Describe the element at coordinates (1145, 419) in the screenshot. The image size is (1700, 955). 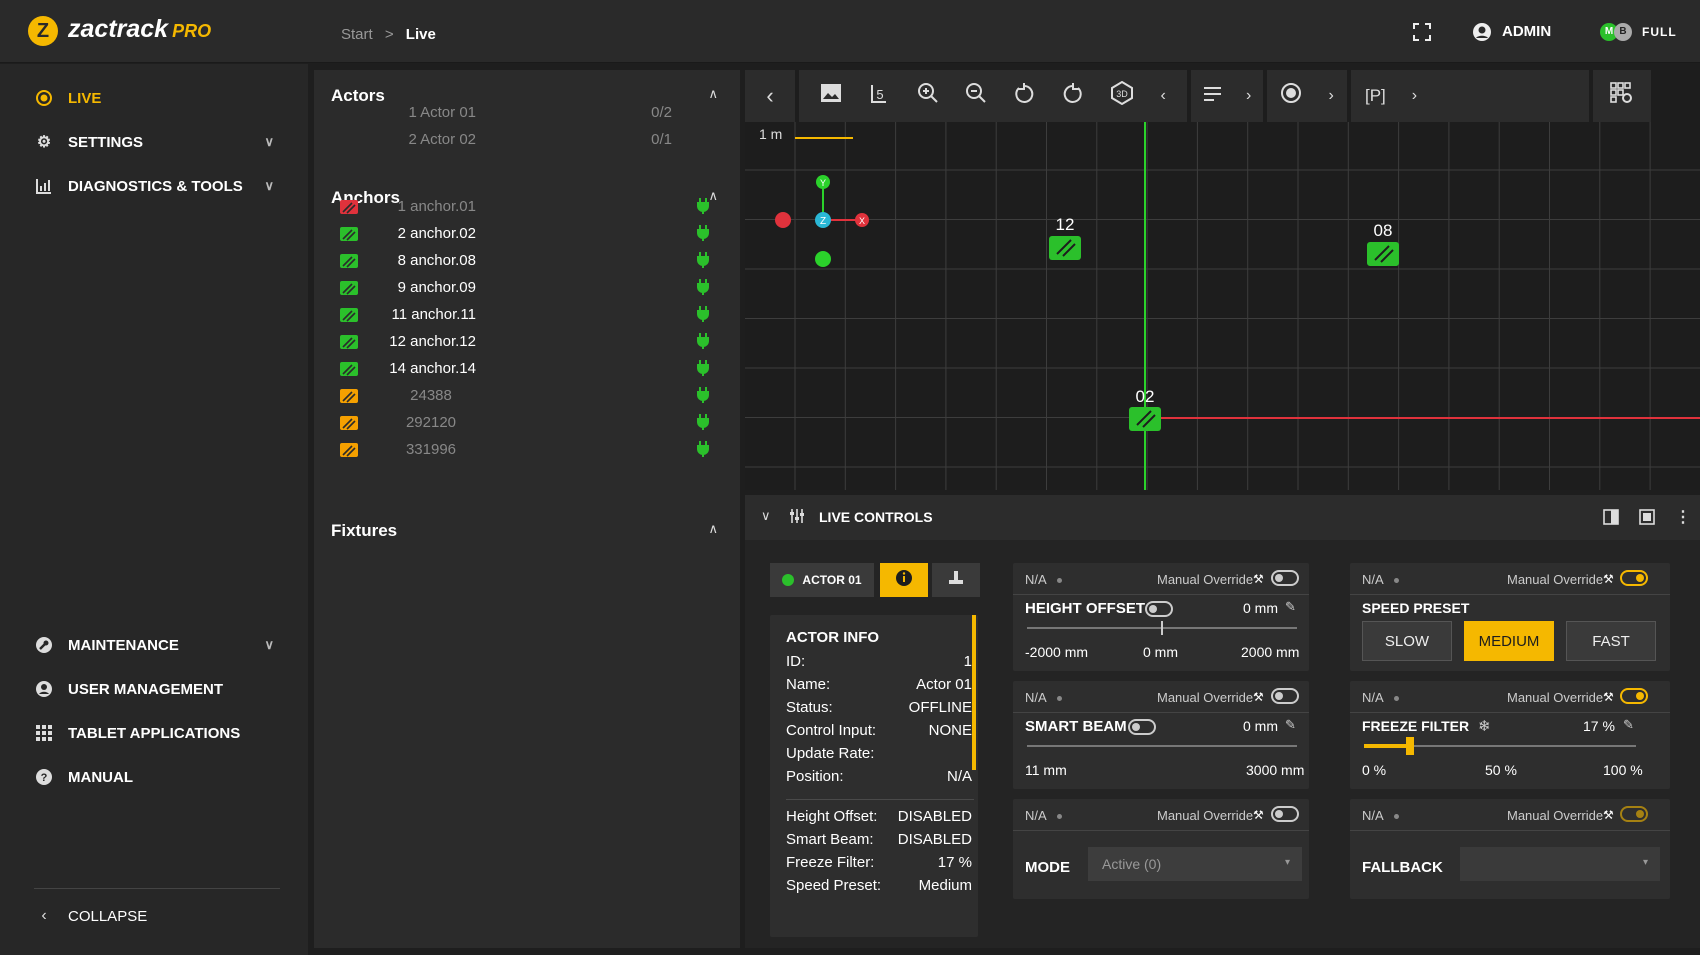
I see `anchor-02-marker` at that location.